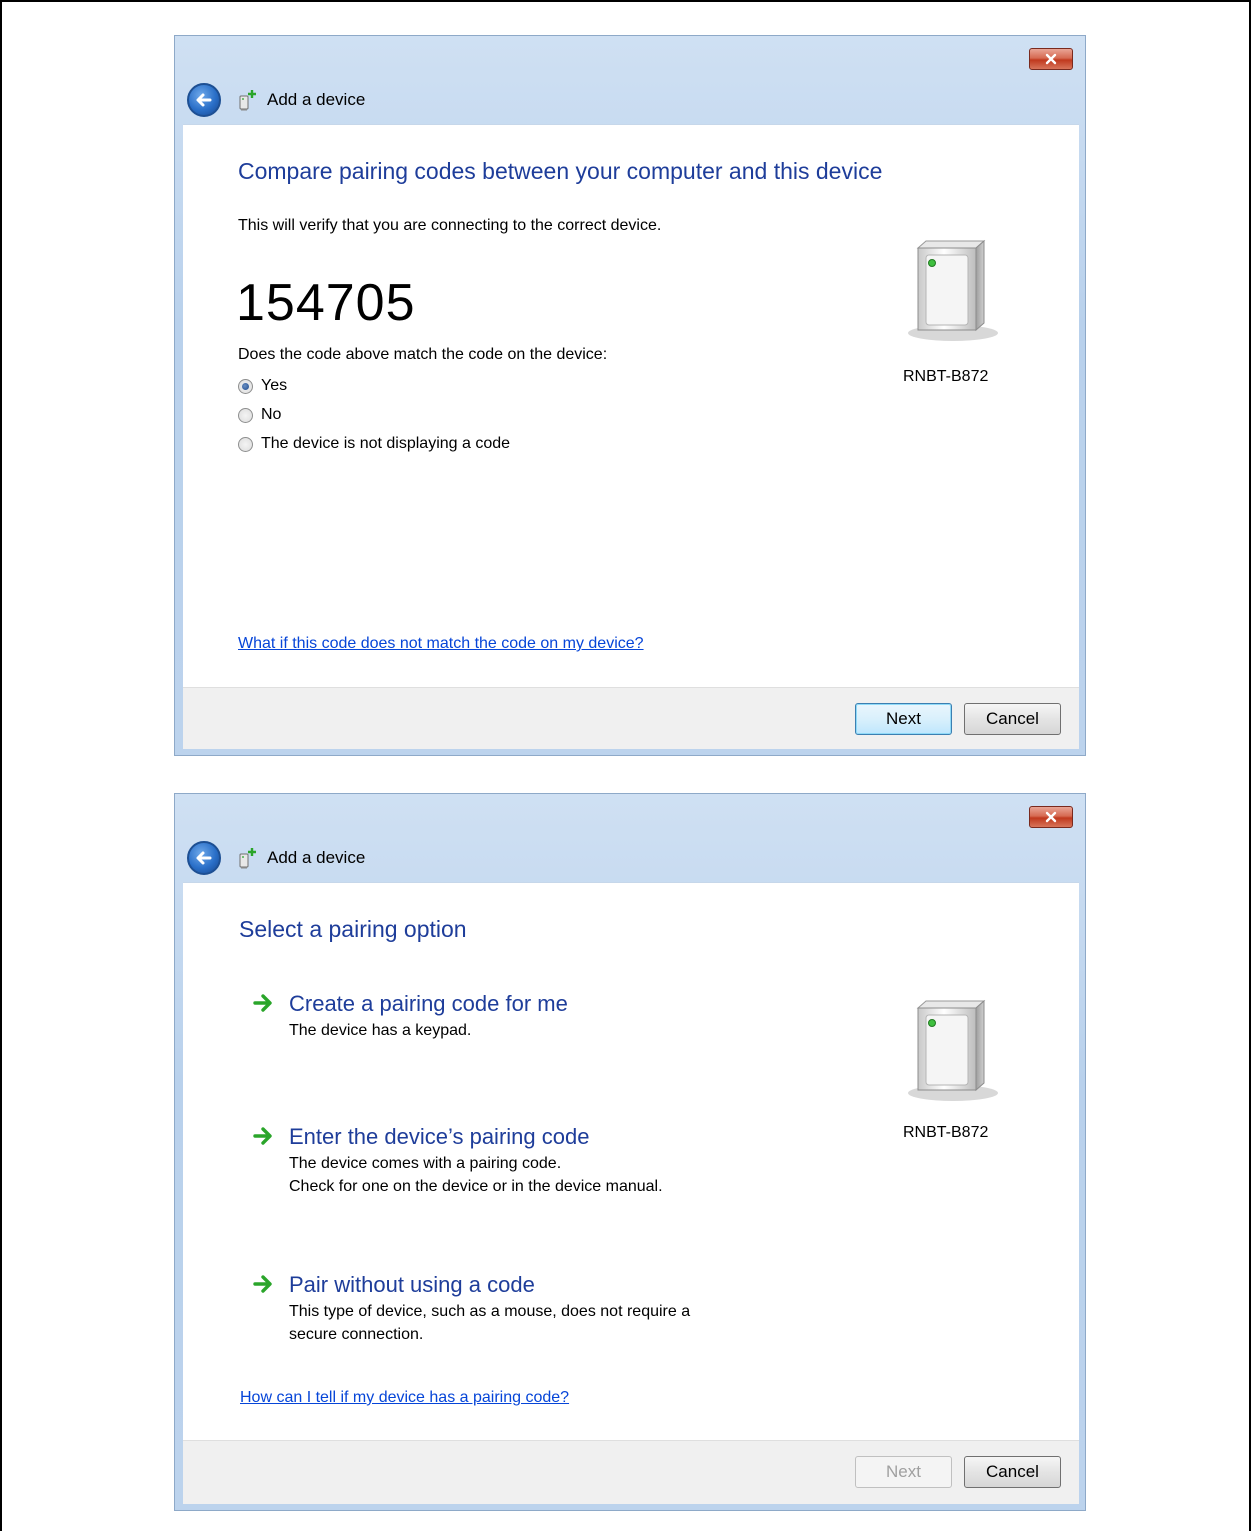  Describe the element at coordinates (439, 1136) in the screenshot. I see `option-title: Enter the device’s pairing code` at that location.